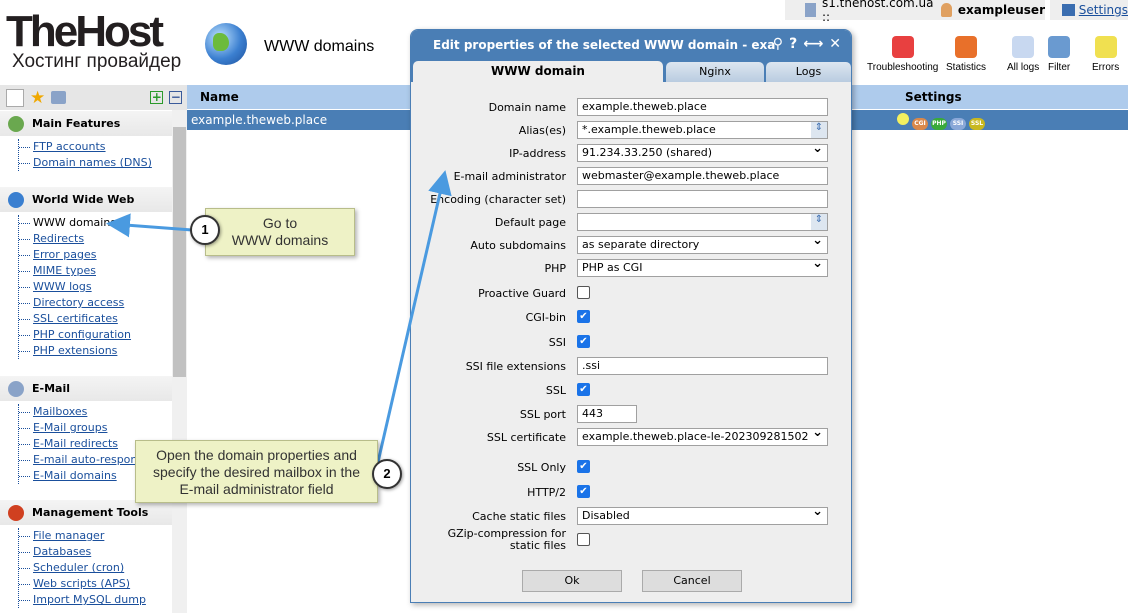  I want to click on sidebar-item: Error pages, so click(94, 255).